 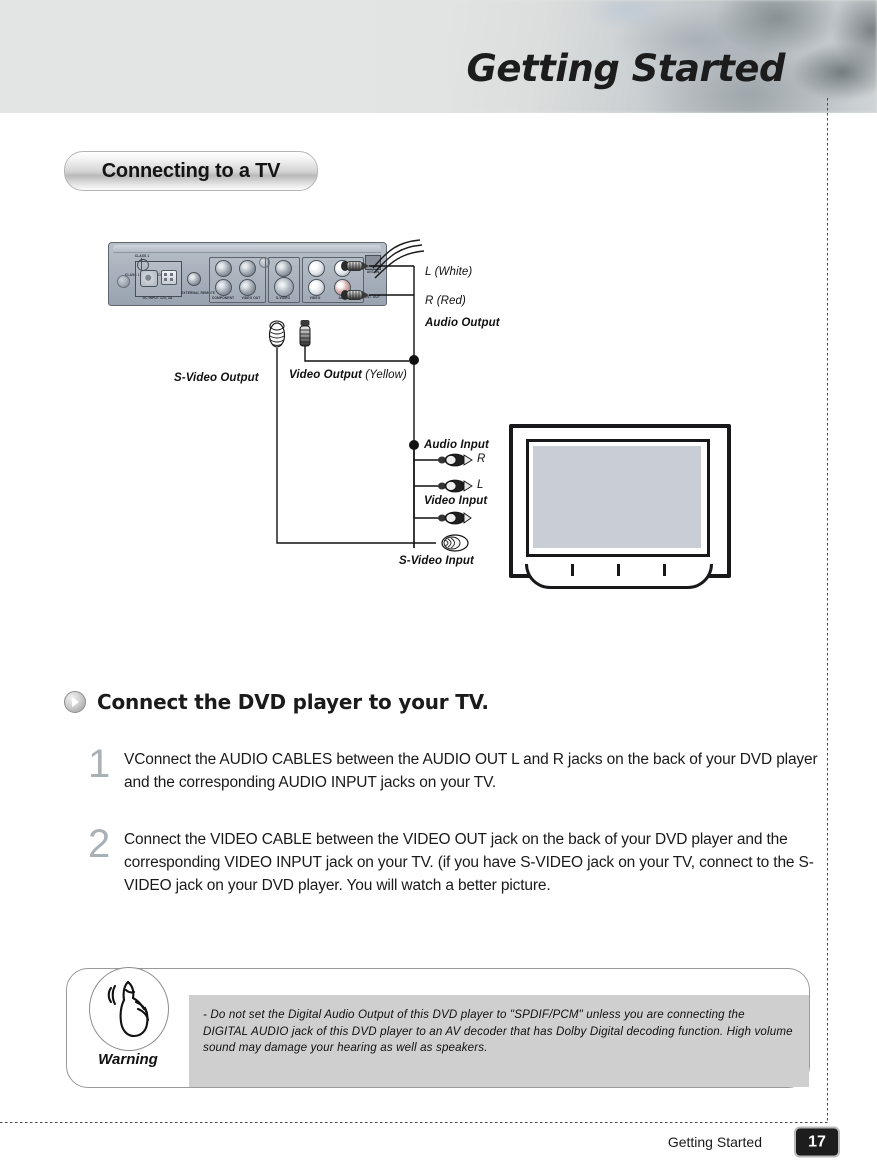 I want to click on tv-input-connector-r, so click(x=455, y=460).